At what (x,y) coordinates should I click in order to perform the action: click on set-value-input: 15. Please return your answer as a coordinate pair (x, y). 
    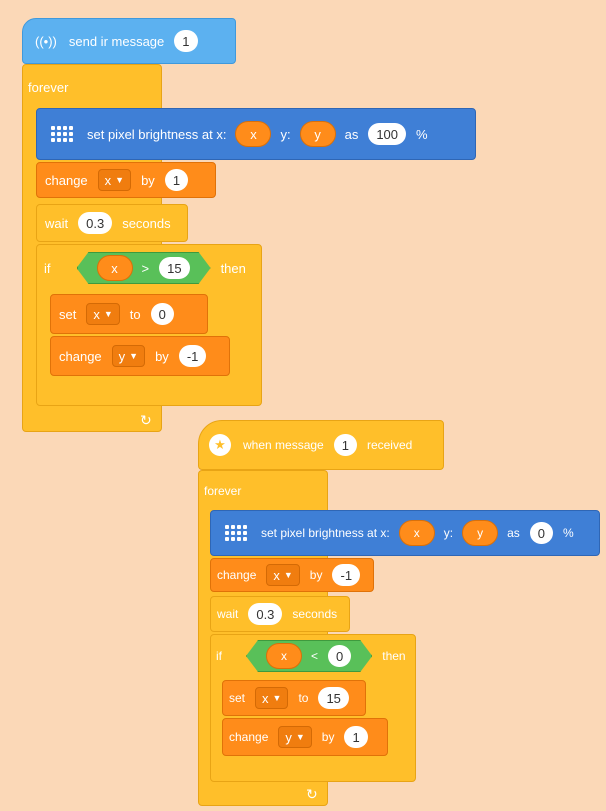
    Looking at the image, I should click on (333, 698).